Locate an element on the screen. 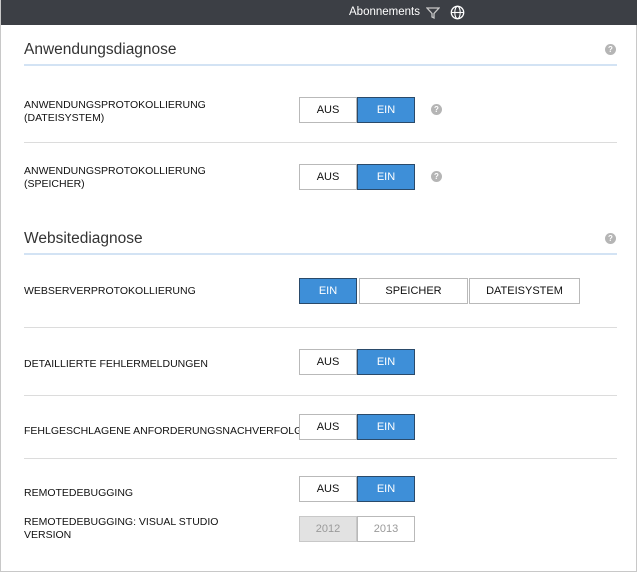  vs-version-label: REMOTEDEBUGGING: VISUAL STUDIO VERSION is located at coordinates (121, 529).